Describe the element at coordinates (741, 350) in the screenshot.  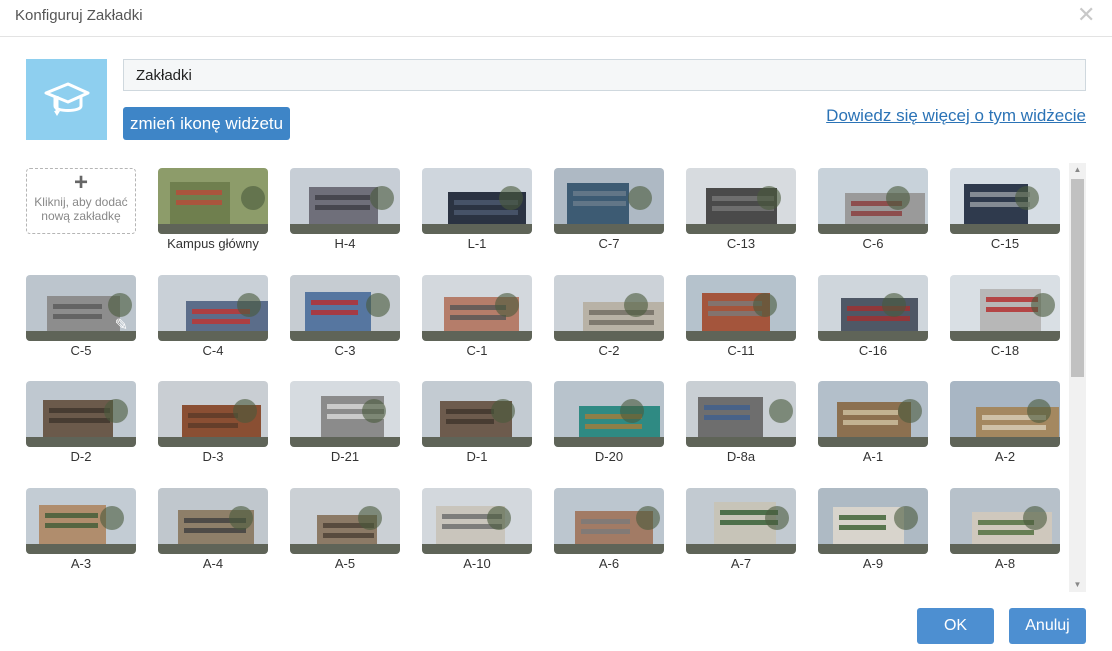
I see `bookmark-tile-label: C-11` at that location.